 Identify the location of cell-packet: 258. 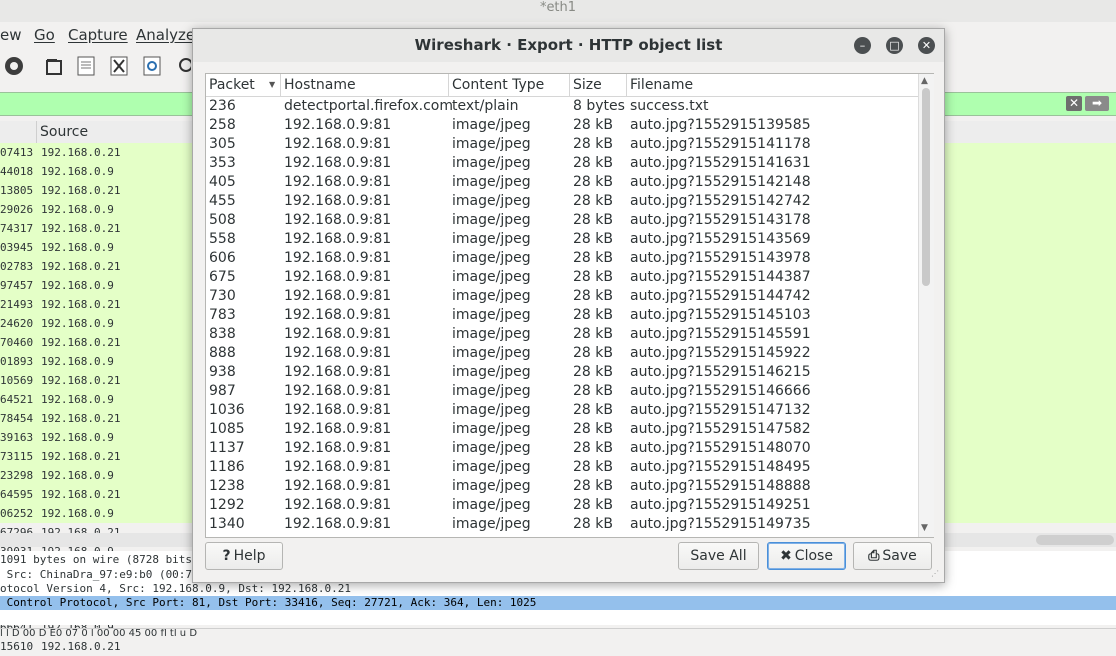
(222, 125).